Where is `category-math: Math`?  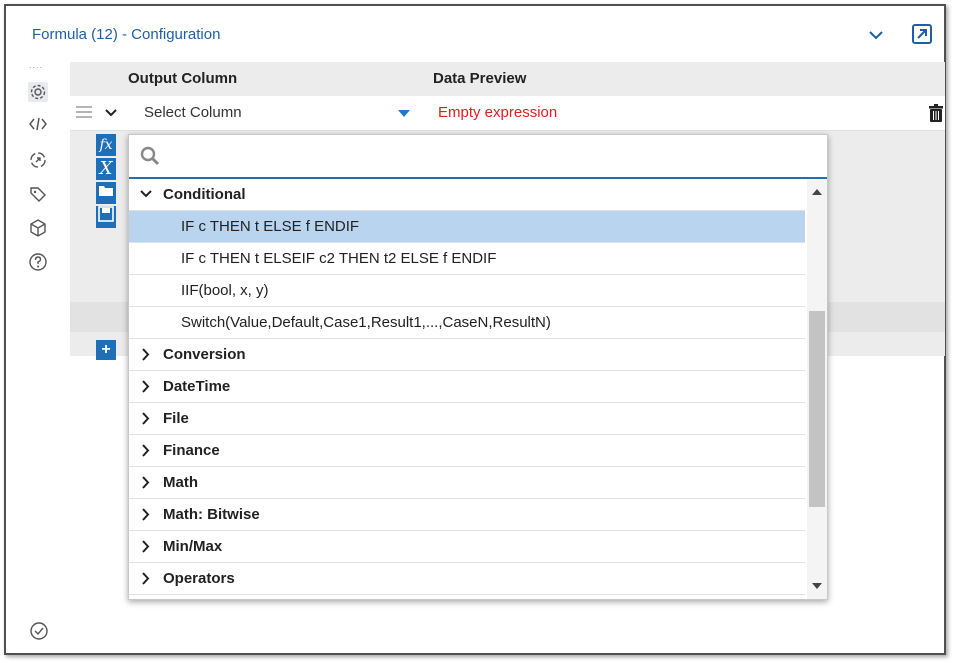
category-math: Math is located at coordinates (467, 483).